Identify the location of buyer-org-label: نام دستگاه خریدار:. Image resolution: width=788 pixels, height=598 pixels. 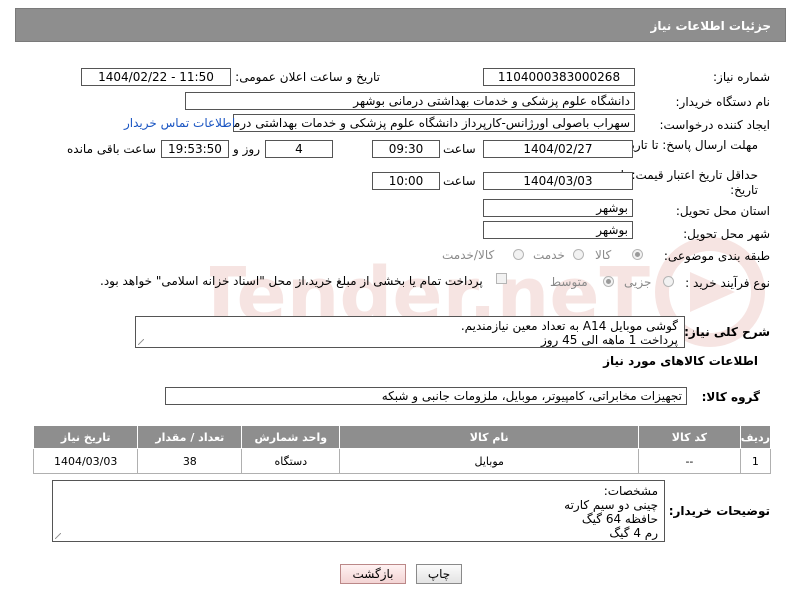
(723, 102).